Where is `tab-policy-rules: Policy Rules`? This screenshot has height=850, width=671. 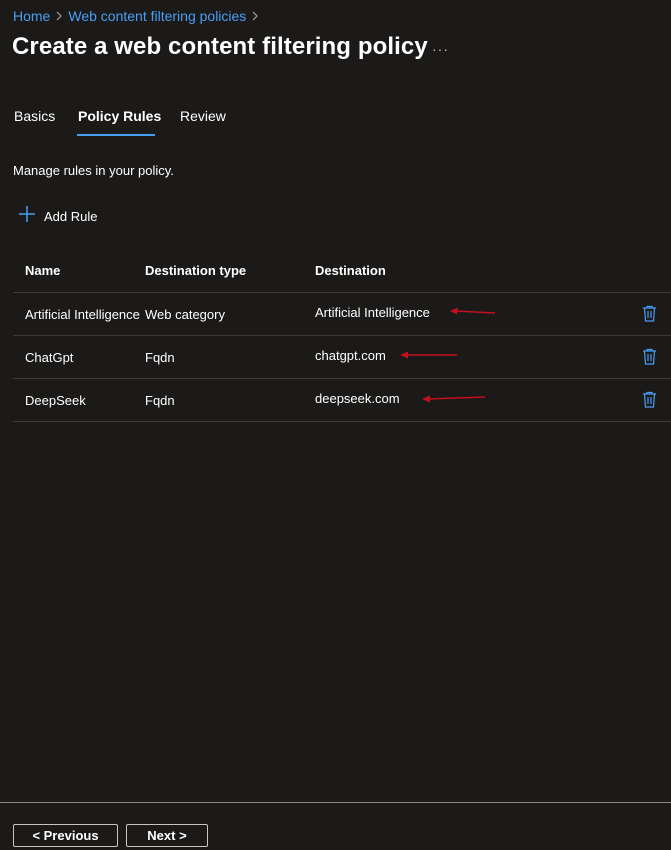 tab-policy-rules: Policy Rules is located at coordinates (119, 116).